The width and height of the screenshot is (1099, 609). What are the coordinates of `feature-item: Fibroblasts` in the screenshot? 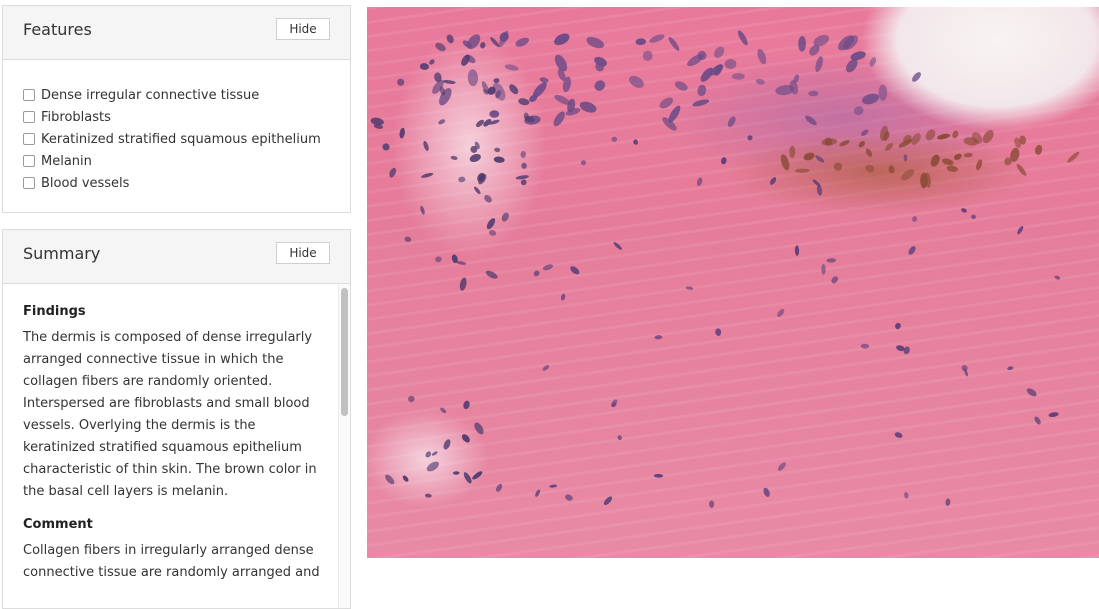 It's located at (186, 117).